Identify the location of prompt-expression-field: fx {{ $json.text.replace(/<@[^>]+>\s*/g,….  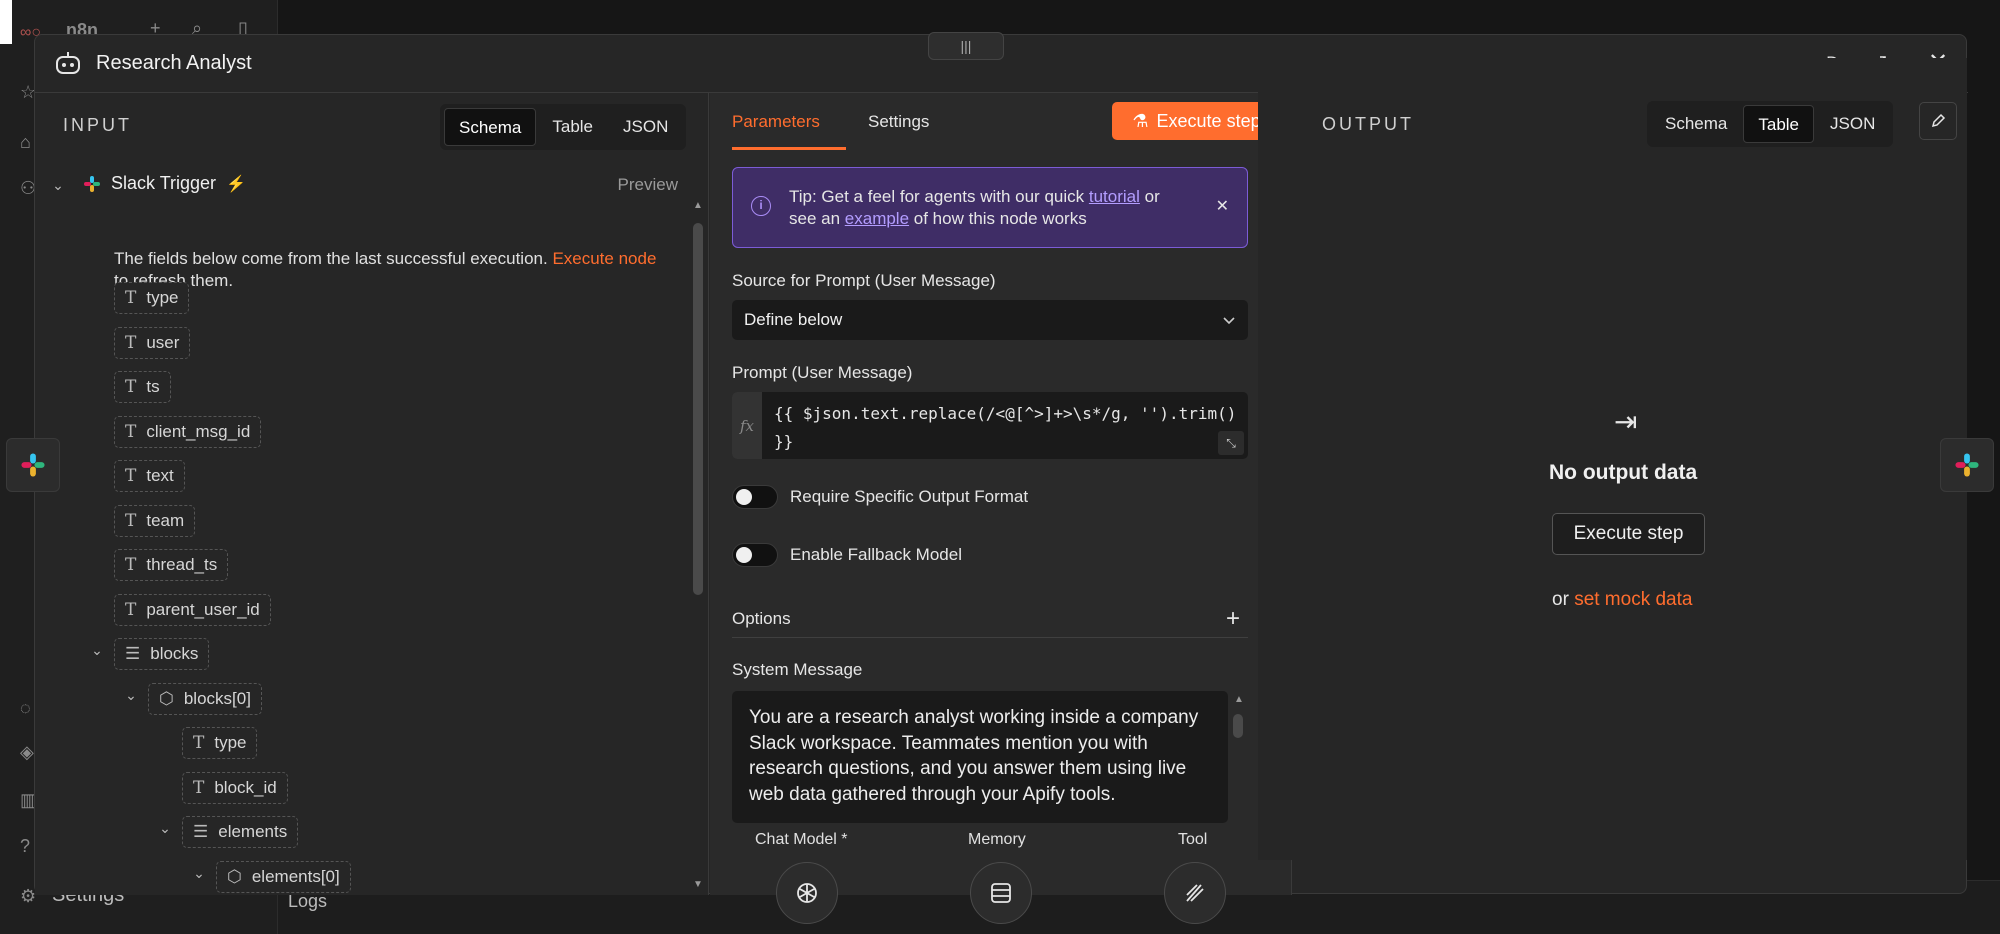
(990, 425).